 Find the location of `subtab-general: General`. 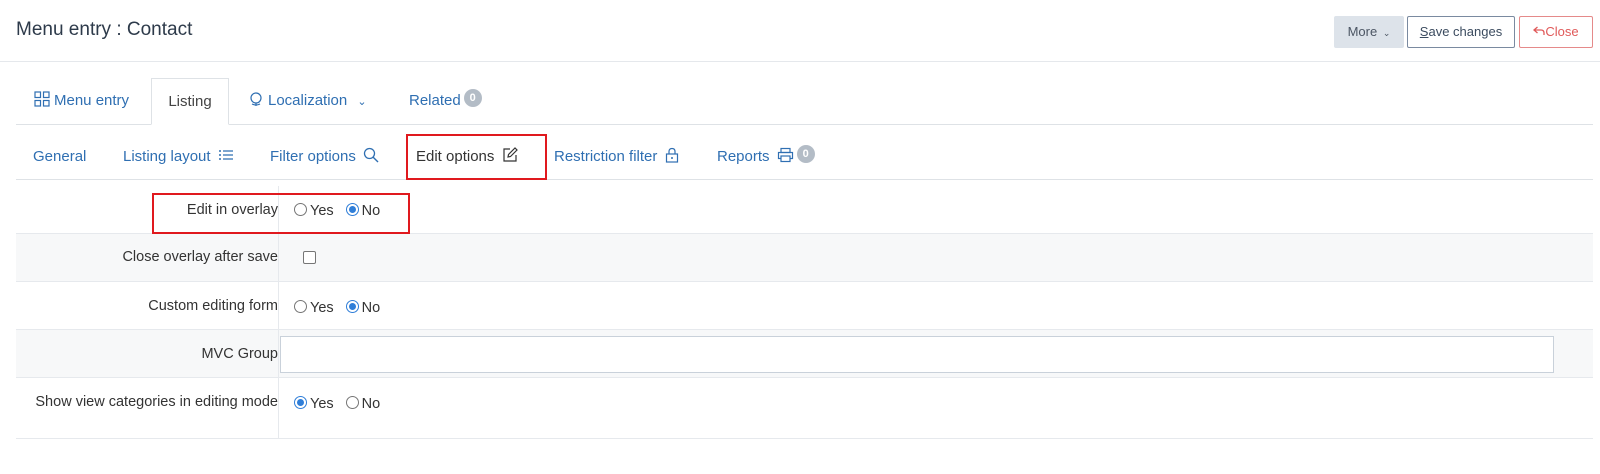

subtab-general: General is located at coordinates (59, 157).